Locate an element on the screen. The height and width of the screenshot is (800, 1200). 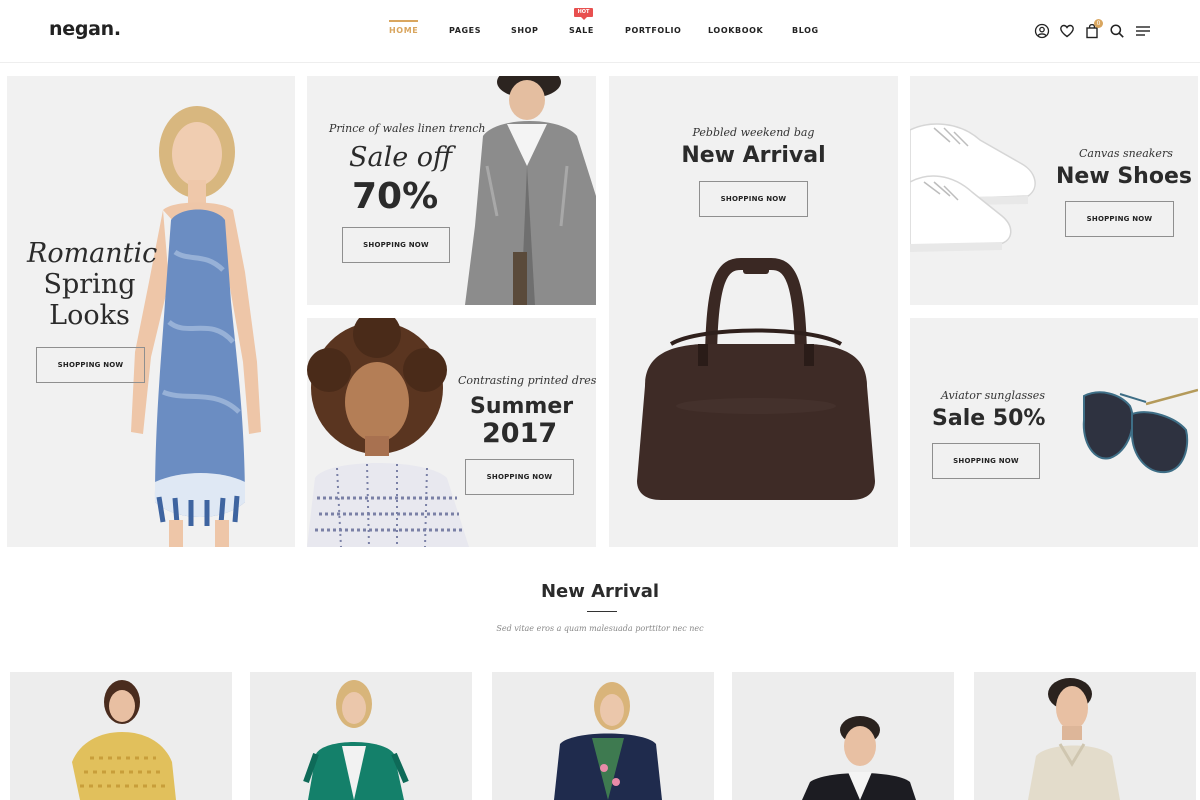
summer-script: Contrasting printed dress is located at coordinates (527, 380).